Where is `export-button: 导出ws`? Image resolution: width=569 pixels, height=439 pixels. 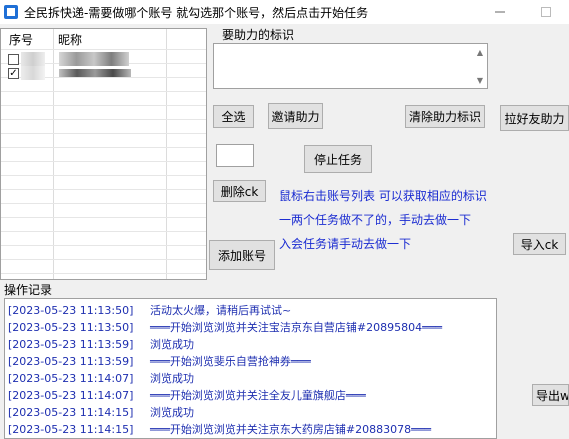 export-button: 导出ws is located at coordinates (550, 395).